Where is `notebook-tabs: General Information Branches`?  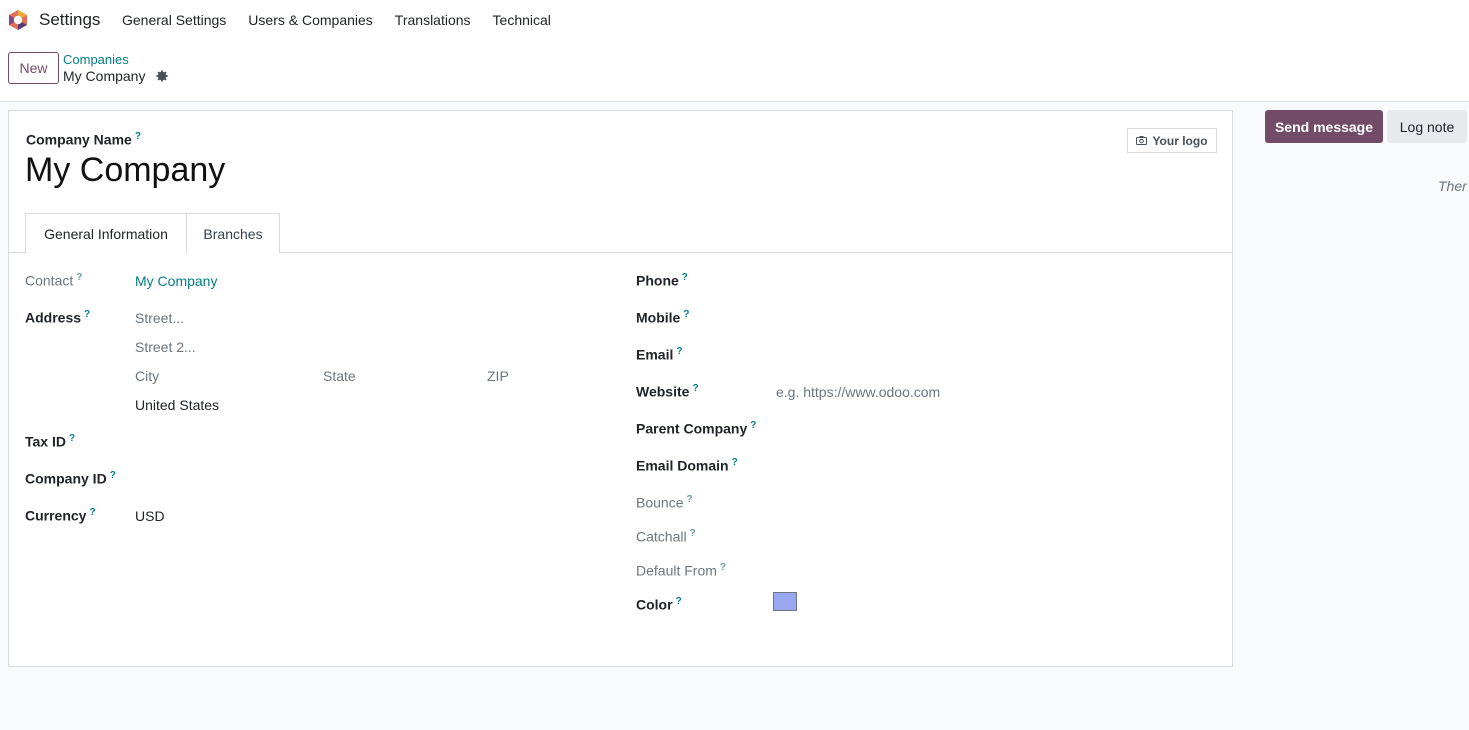
notebook-tabs: General Information Branches is located at coordinates (620, 233).